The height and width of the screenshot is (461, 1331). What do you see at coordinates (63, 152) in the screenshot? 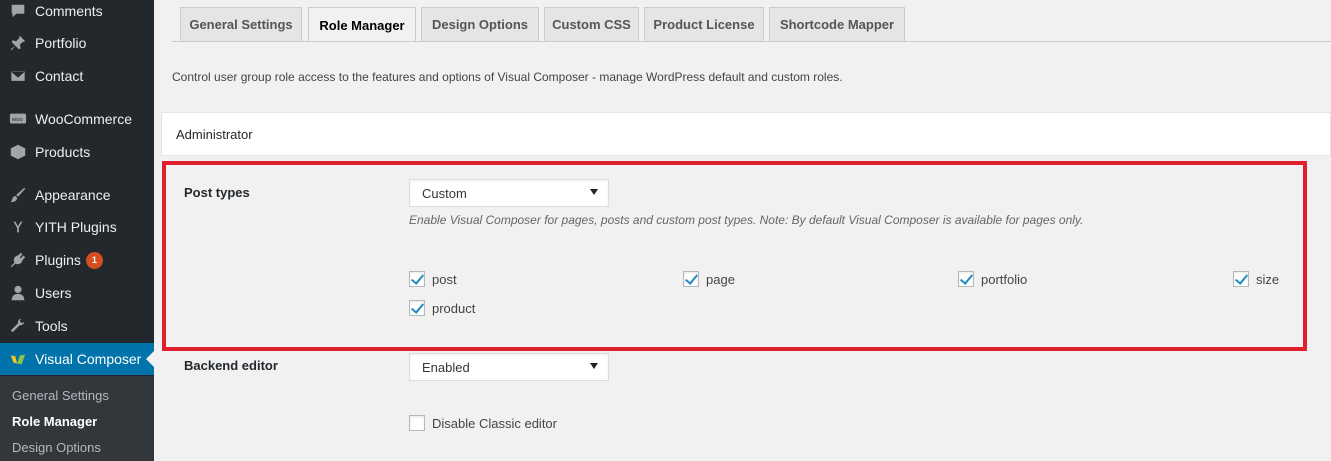
I see `menu-item-label: Products` at bounding box center [63, 152].